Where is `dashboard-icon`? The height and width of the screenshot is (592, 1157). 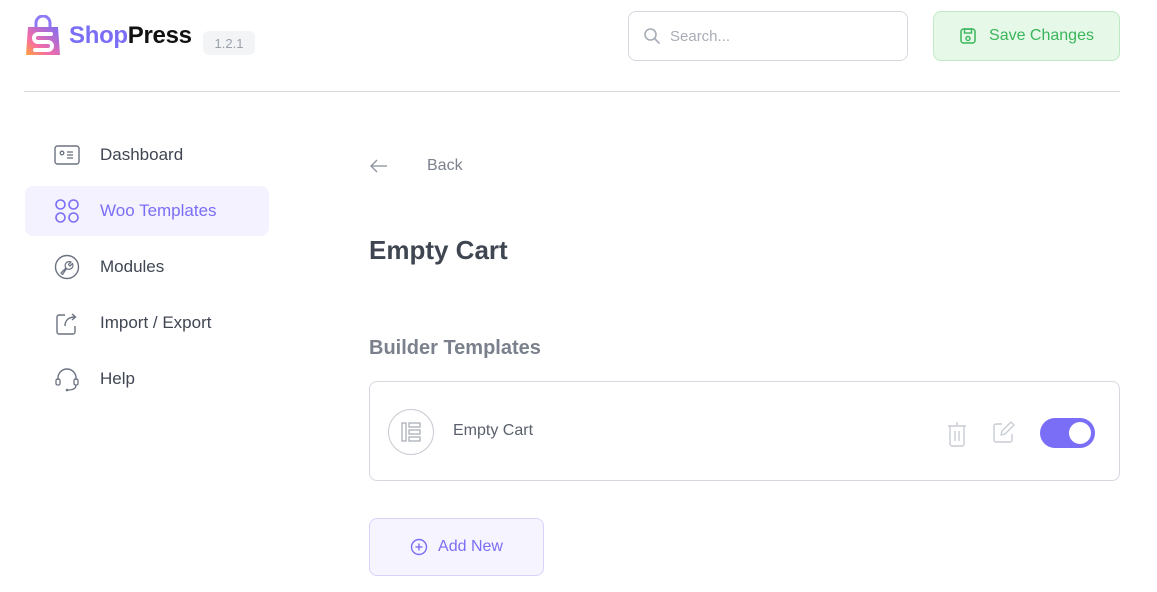 dashboard-icon is located at coordinates (67, 155).